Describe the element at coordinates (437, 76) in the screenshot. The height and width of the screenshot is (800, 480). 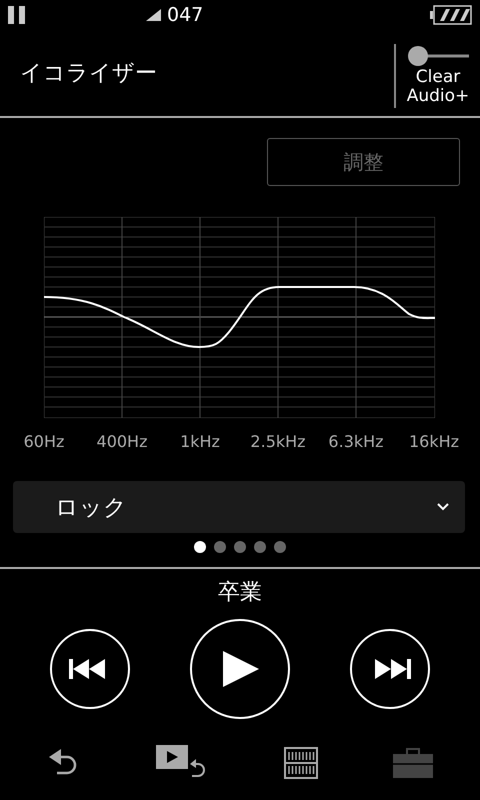
I see `clear-audio-toggle: Clear Audio+` at that location.